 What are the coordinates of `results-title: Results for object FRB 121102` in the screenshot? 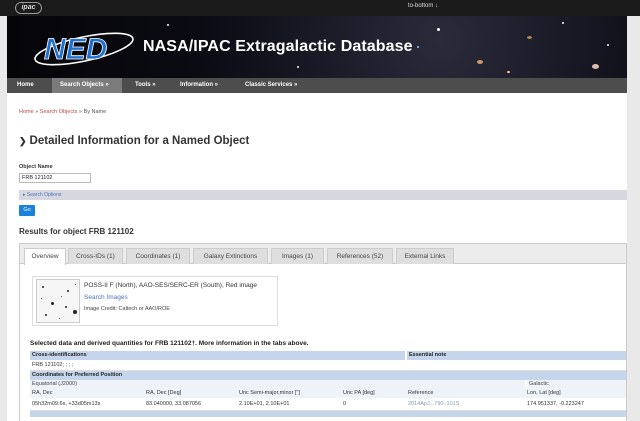 It's located at (76, 231).